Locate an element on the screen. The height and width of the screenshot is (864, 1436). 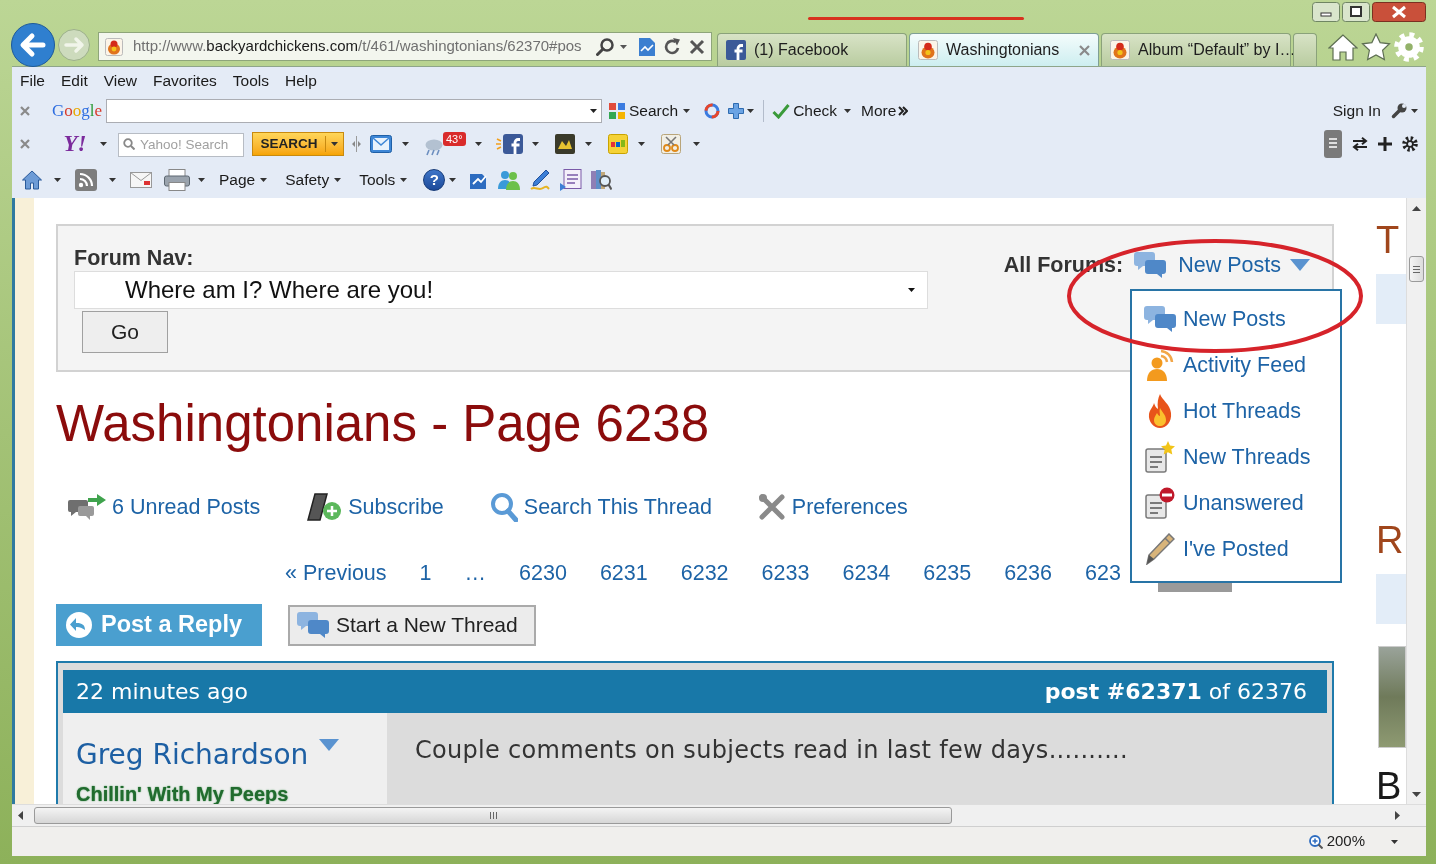
home-icon is located at coordinates (32, 180).